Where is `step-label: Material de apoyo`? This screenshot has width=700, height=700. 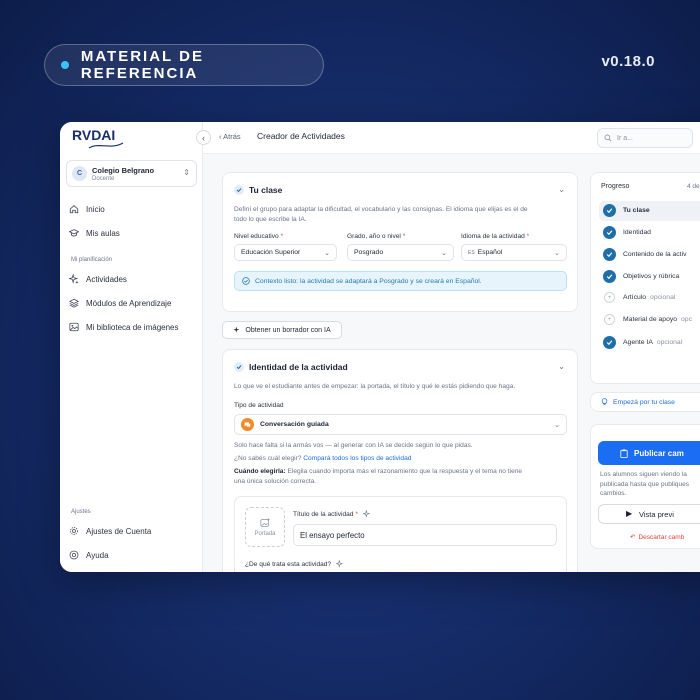
step-label: Material de apoyo is located at coordinates (650, 319).